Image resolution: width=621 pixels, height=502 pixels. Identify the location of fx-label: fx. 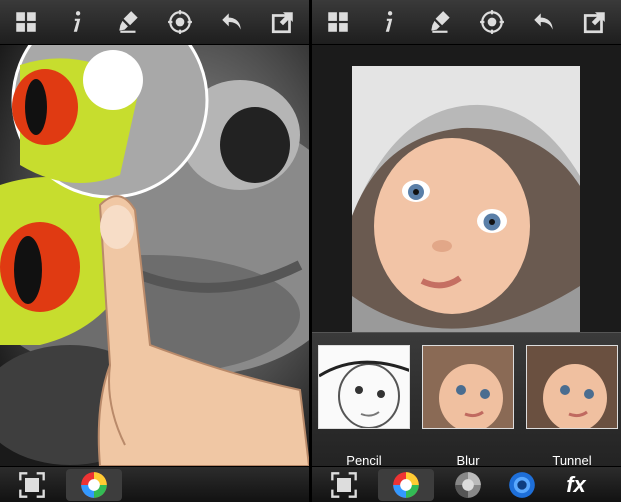
(576, 484).